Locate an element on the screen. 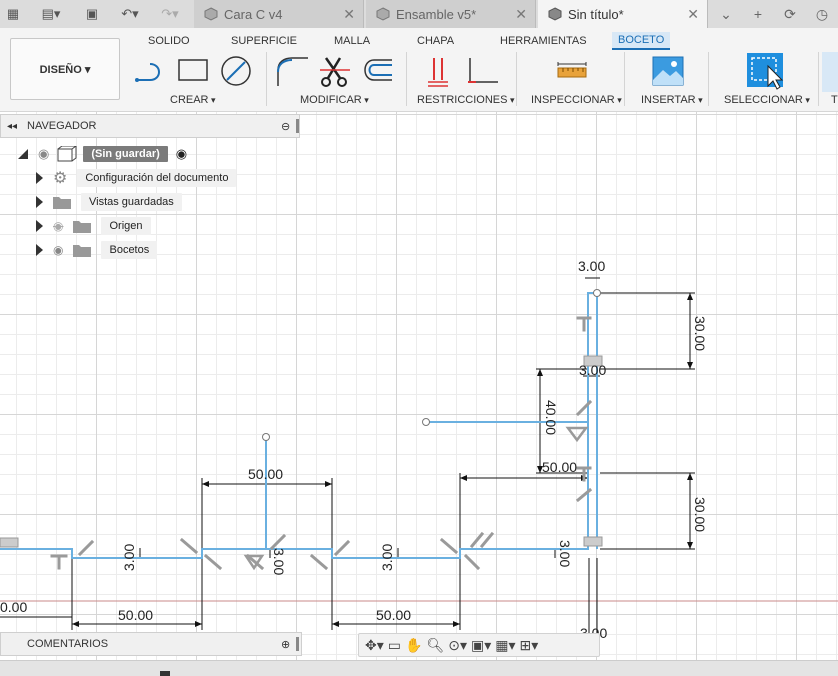  browser-panel-header: ◂◂ NAVEGADOR ⊖ is located at coordinates (150, 126).